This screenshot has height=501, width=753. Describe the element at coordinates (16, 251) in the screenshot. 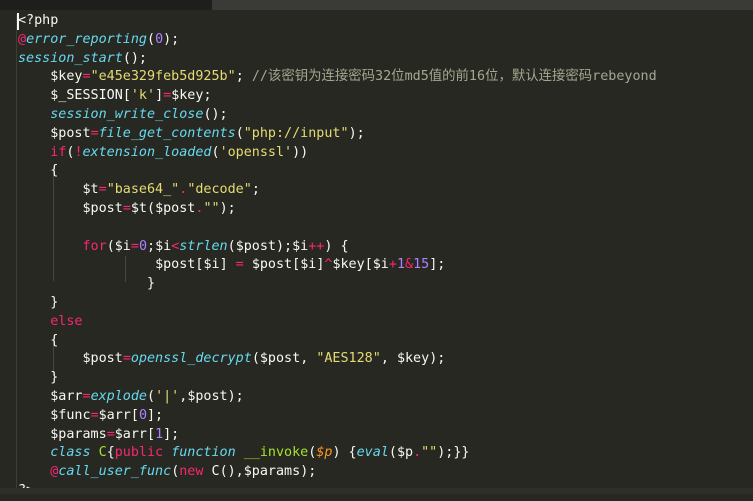

I see `gutter-divider` at that location.